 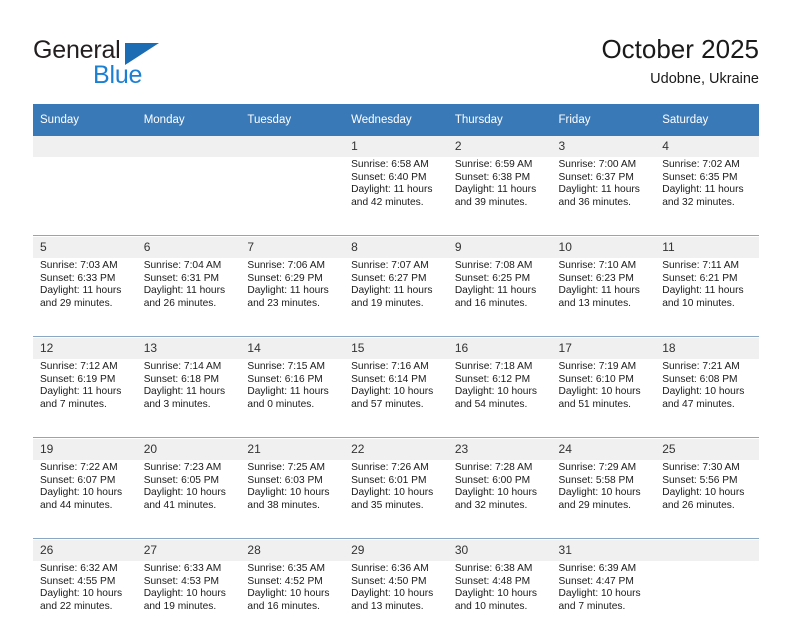 I want to click on week-daynumber-row: 12 13 14 15 16 17 18, so click(x=396, y=348).